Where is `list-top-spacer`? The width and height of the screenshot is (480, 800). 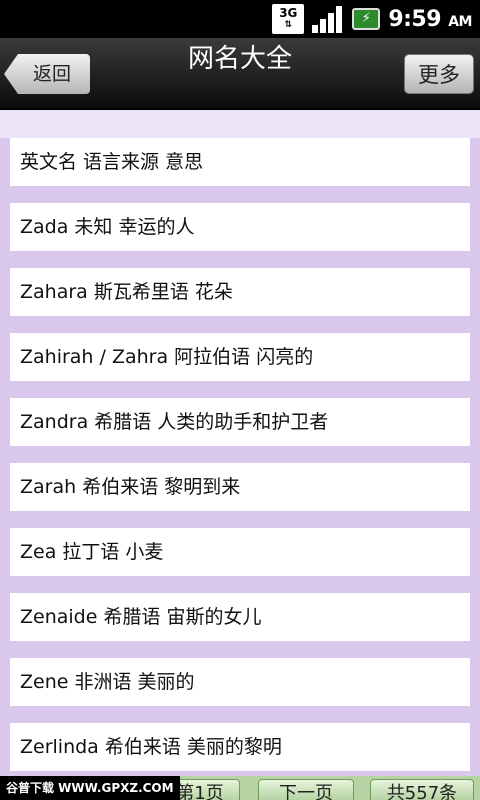 list-top-spacer is located at coordinates (240, 124).